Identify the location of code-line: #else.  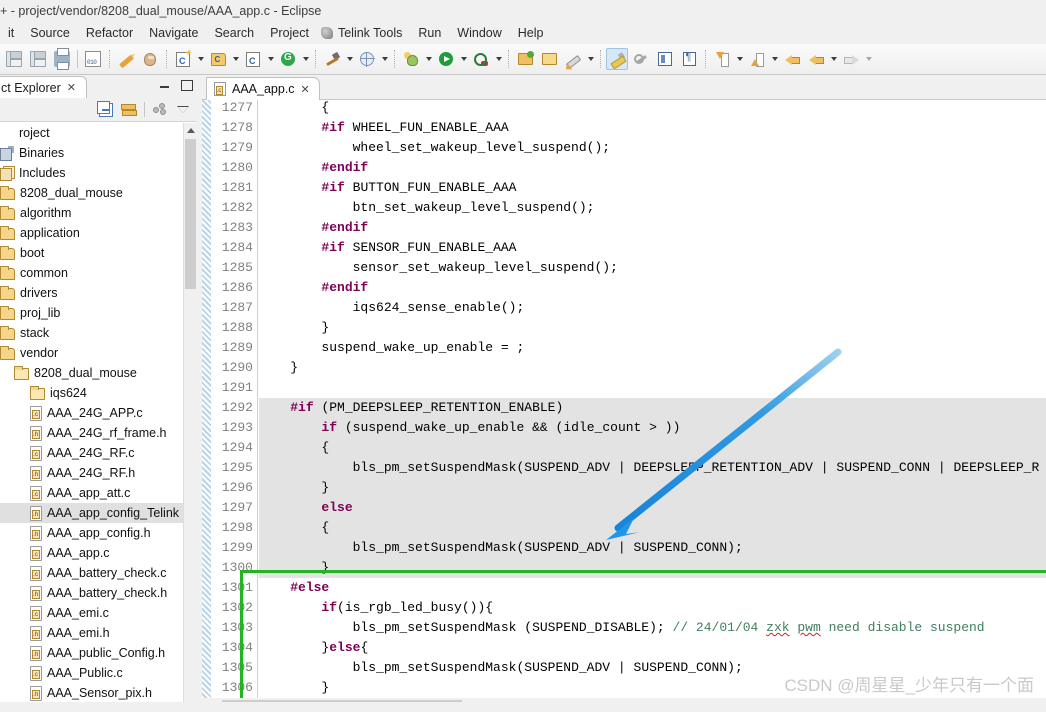
(294, 588).